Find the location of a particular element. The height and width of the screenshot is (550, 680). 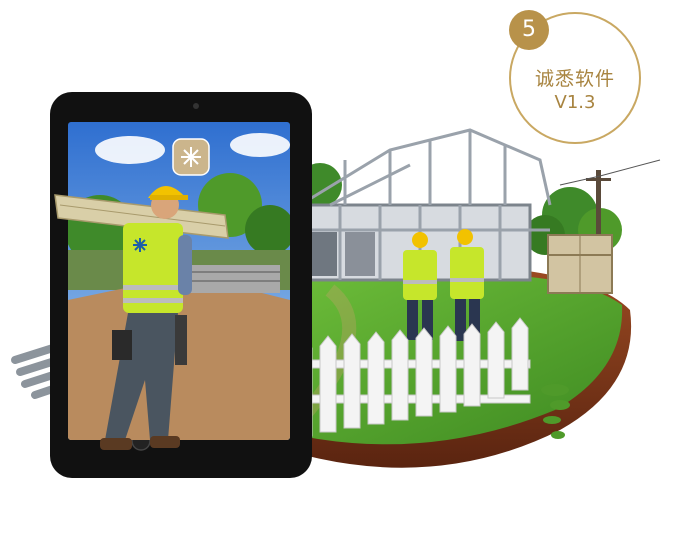

version-badge: 5 诚悉软件 V1.3 is located at coordinates (575, 78).